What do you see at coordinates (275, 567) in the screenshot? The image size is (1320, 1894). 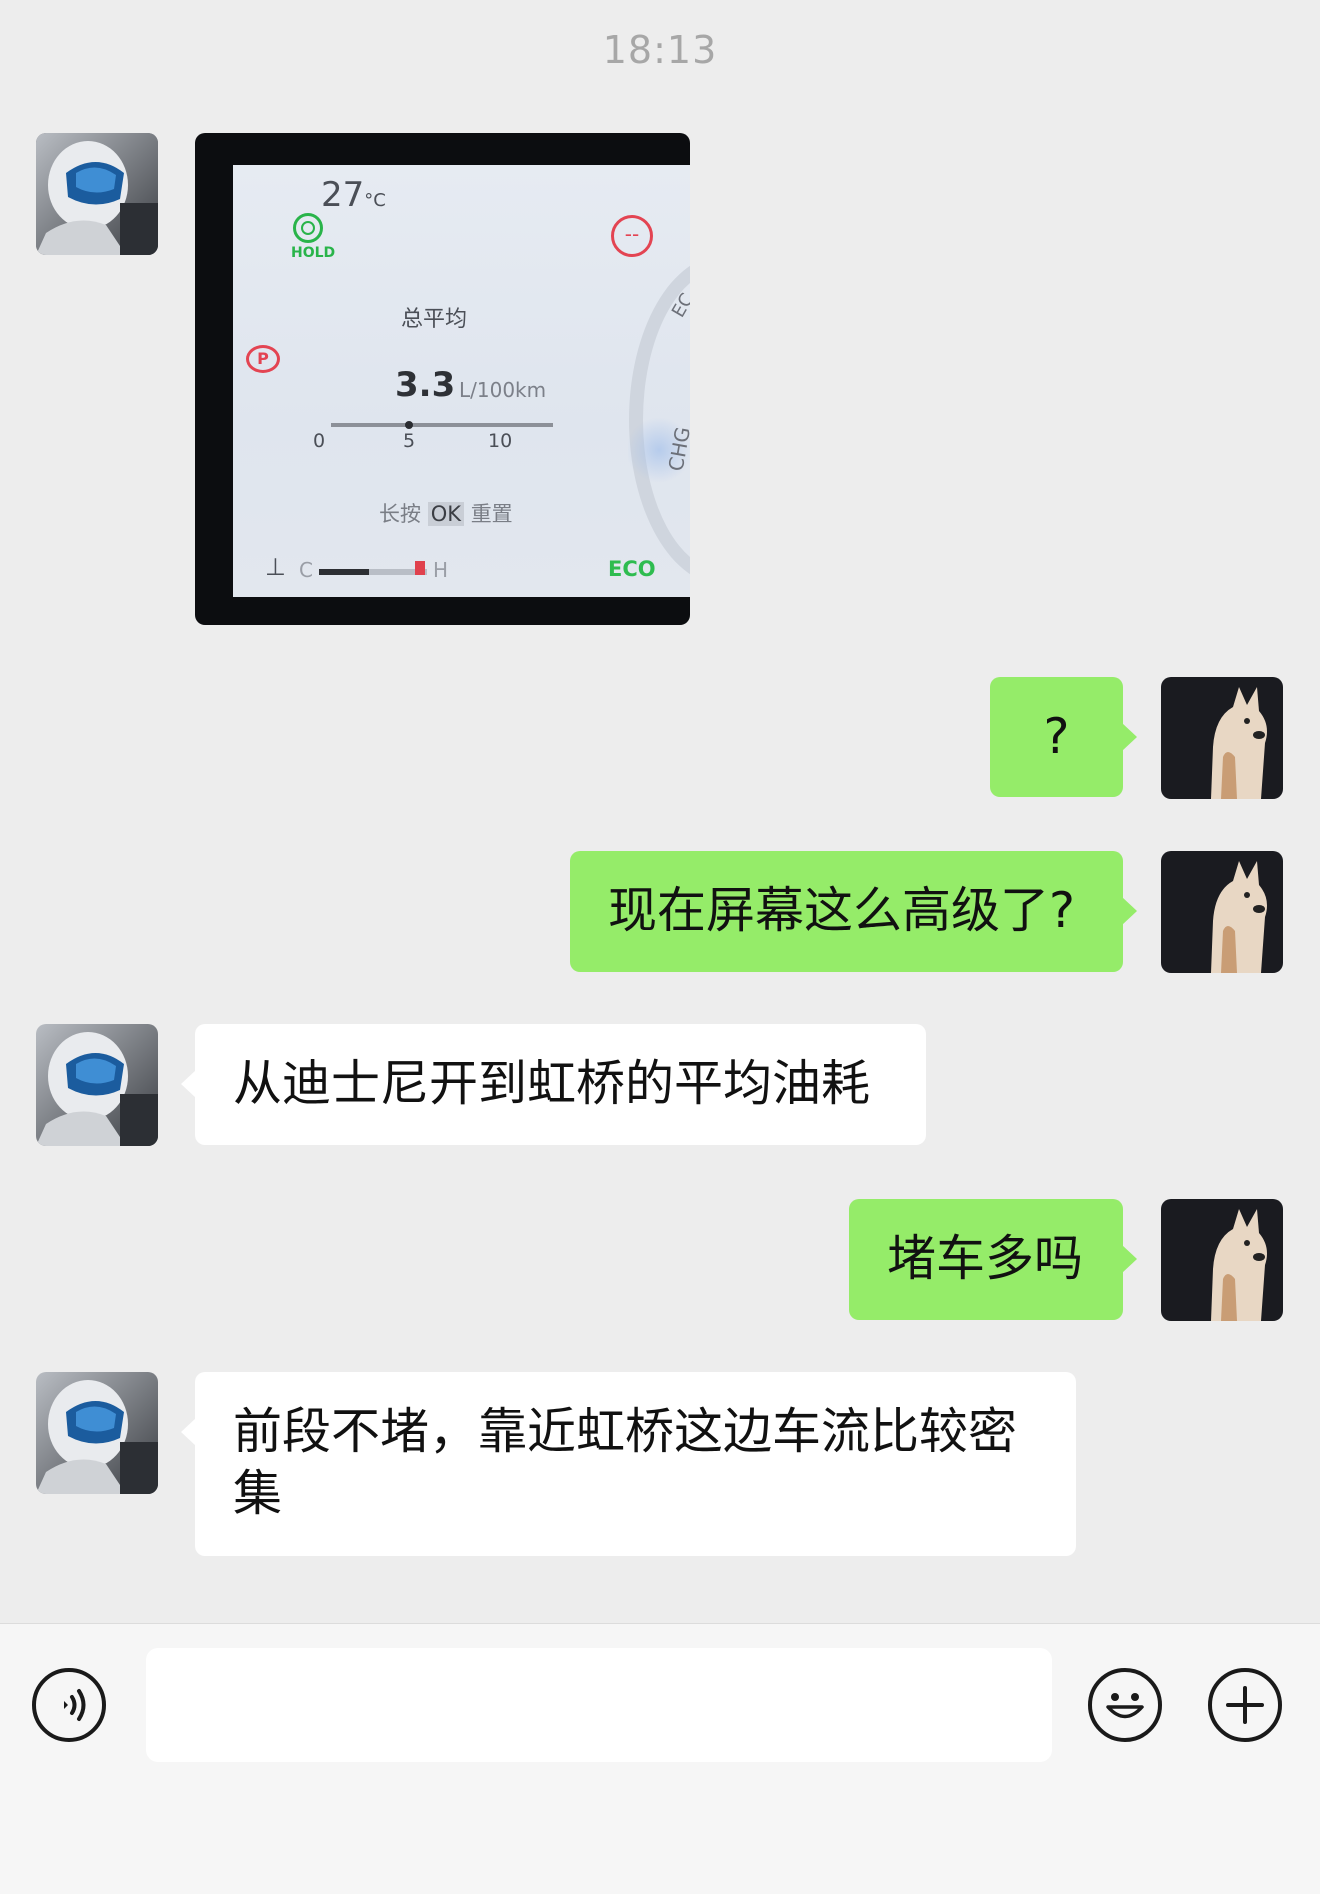 I see `coolant-temperature-icon: ⊥` at bounding box center [275, 567].